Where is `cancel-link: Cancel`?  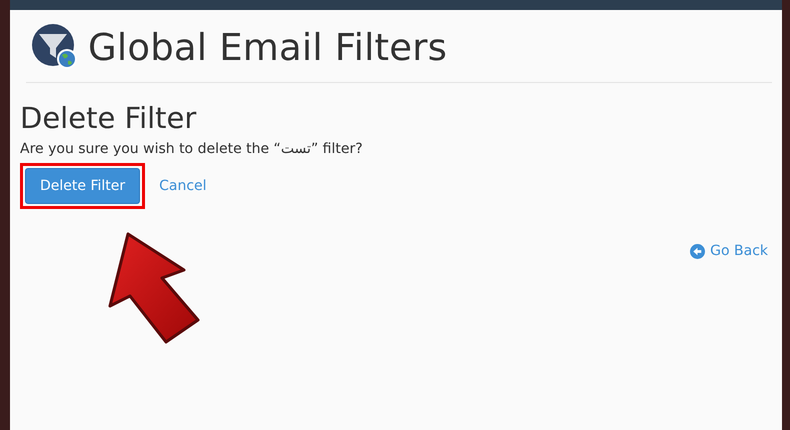 cancel-link: Cancel is located at coordinates (183, 186).